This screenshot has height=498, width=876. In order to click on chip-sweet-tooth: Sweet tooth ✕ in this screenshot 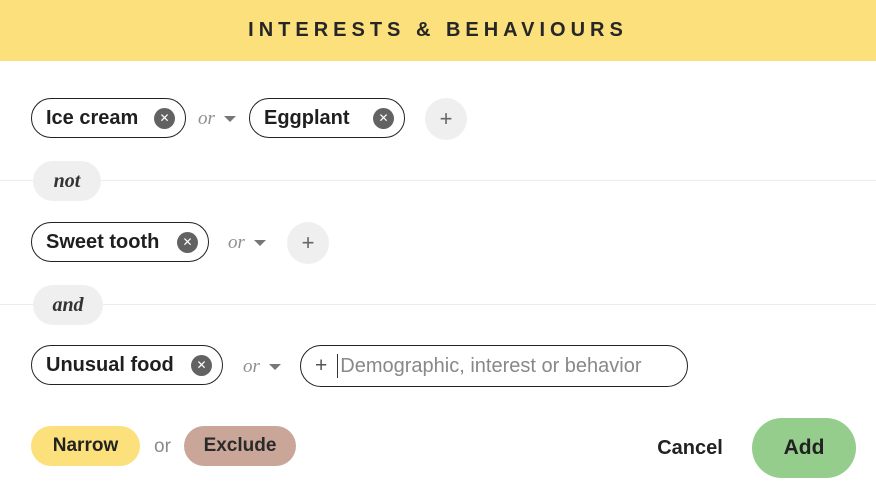, I will do `click(120, 242)`.